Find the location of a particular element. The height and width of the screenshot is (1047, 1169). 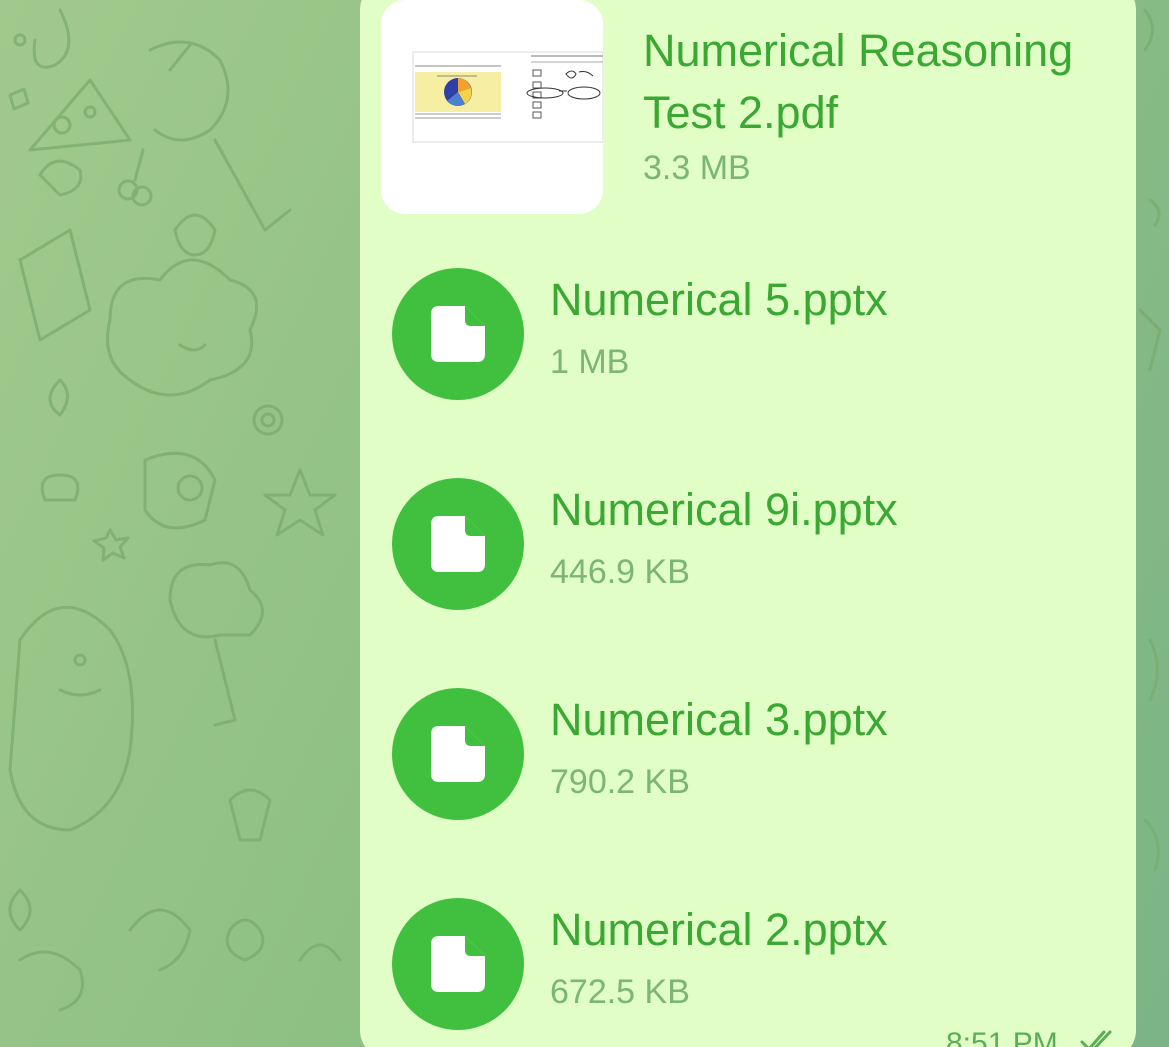

file-size: 672.5 KB is located at coordinates (620, 992).